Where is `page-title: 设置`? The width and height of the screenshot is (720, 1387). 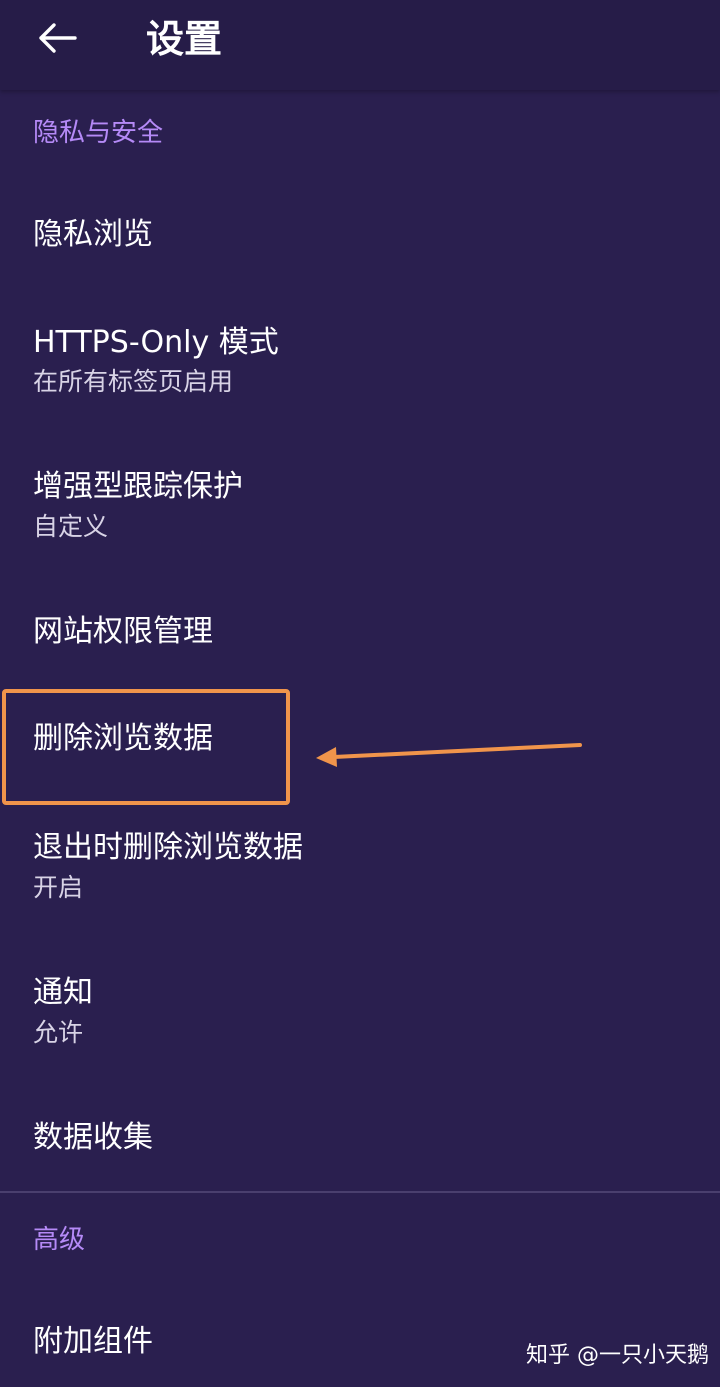
page-title: 设置 is located at coordinates (184, 39).